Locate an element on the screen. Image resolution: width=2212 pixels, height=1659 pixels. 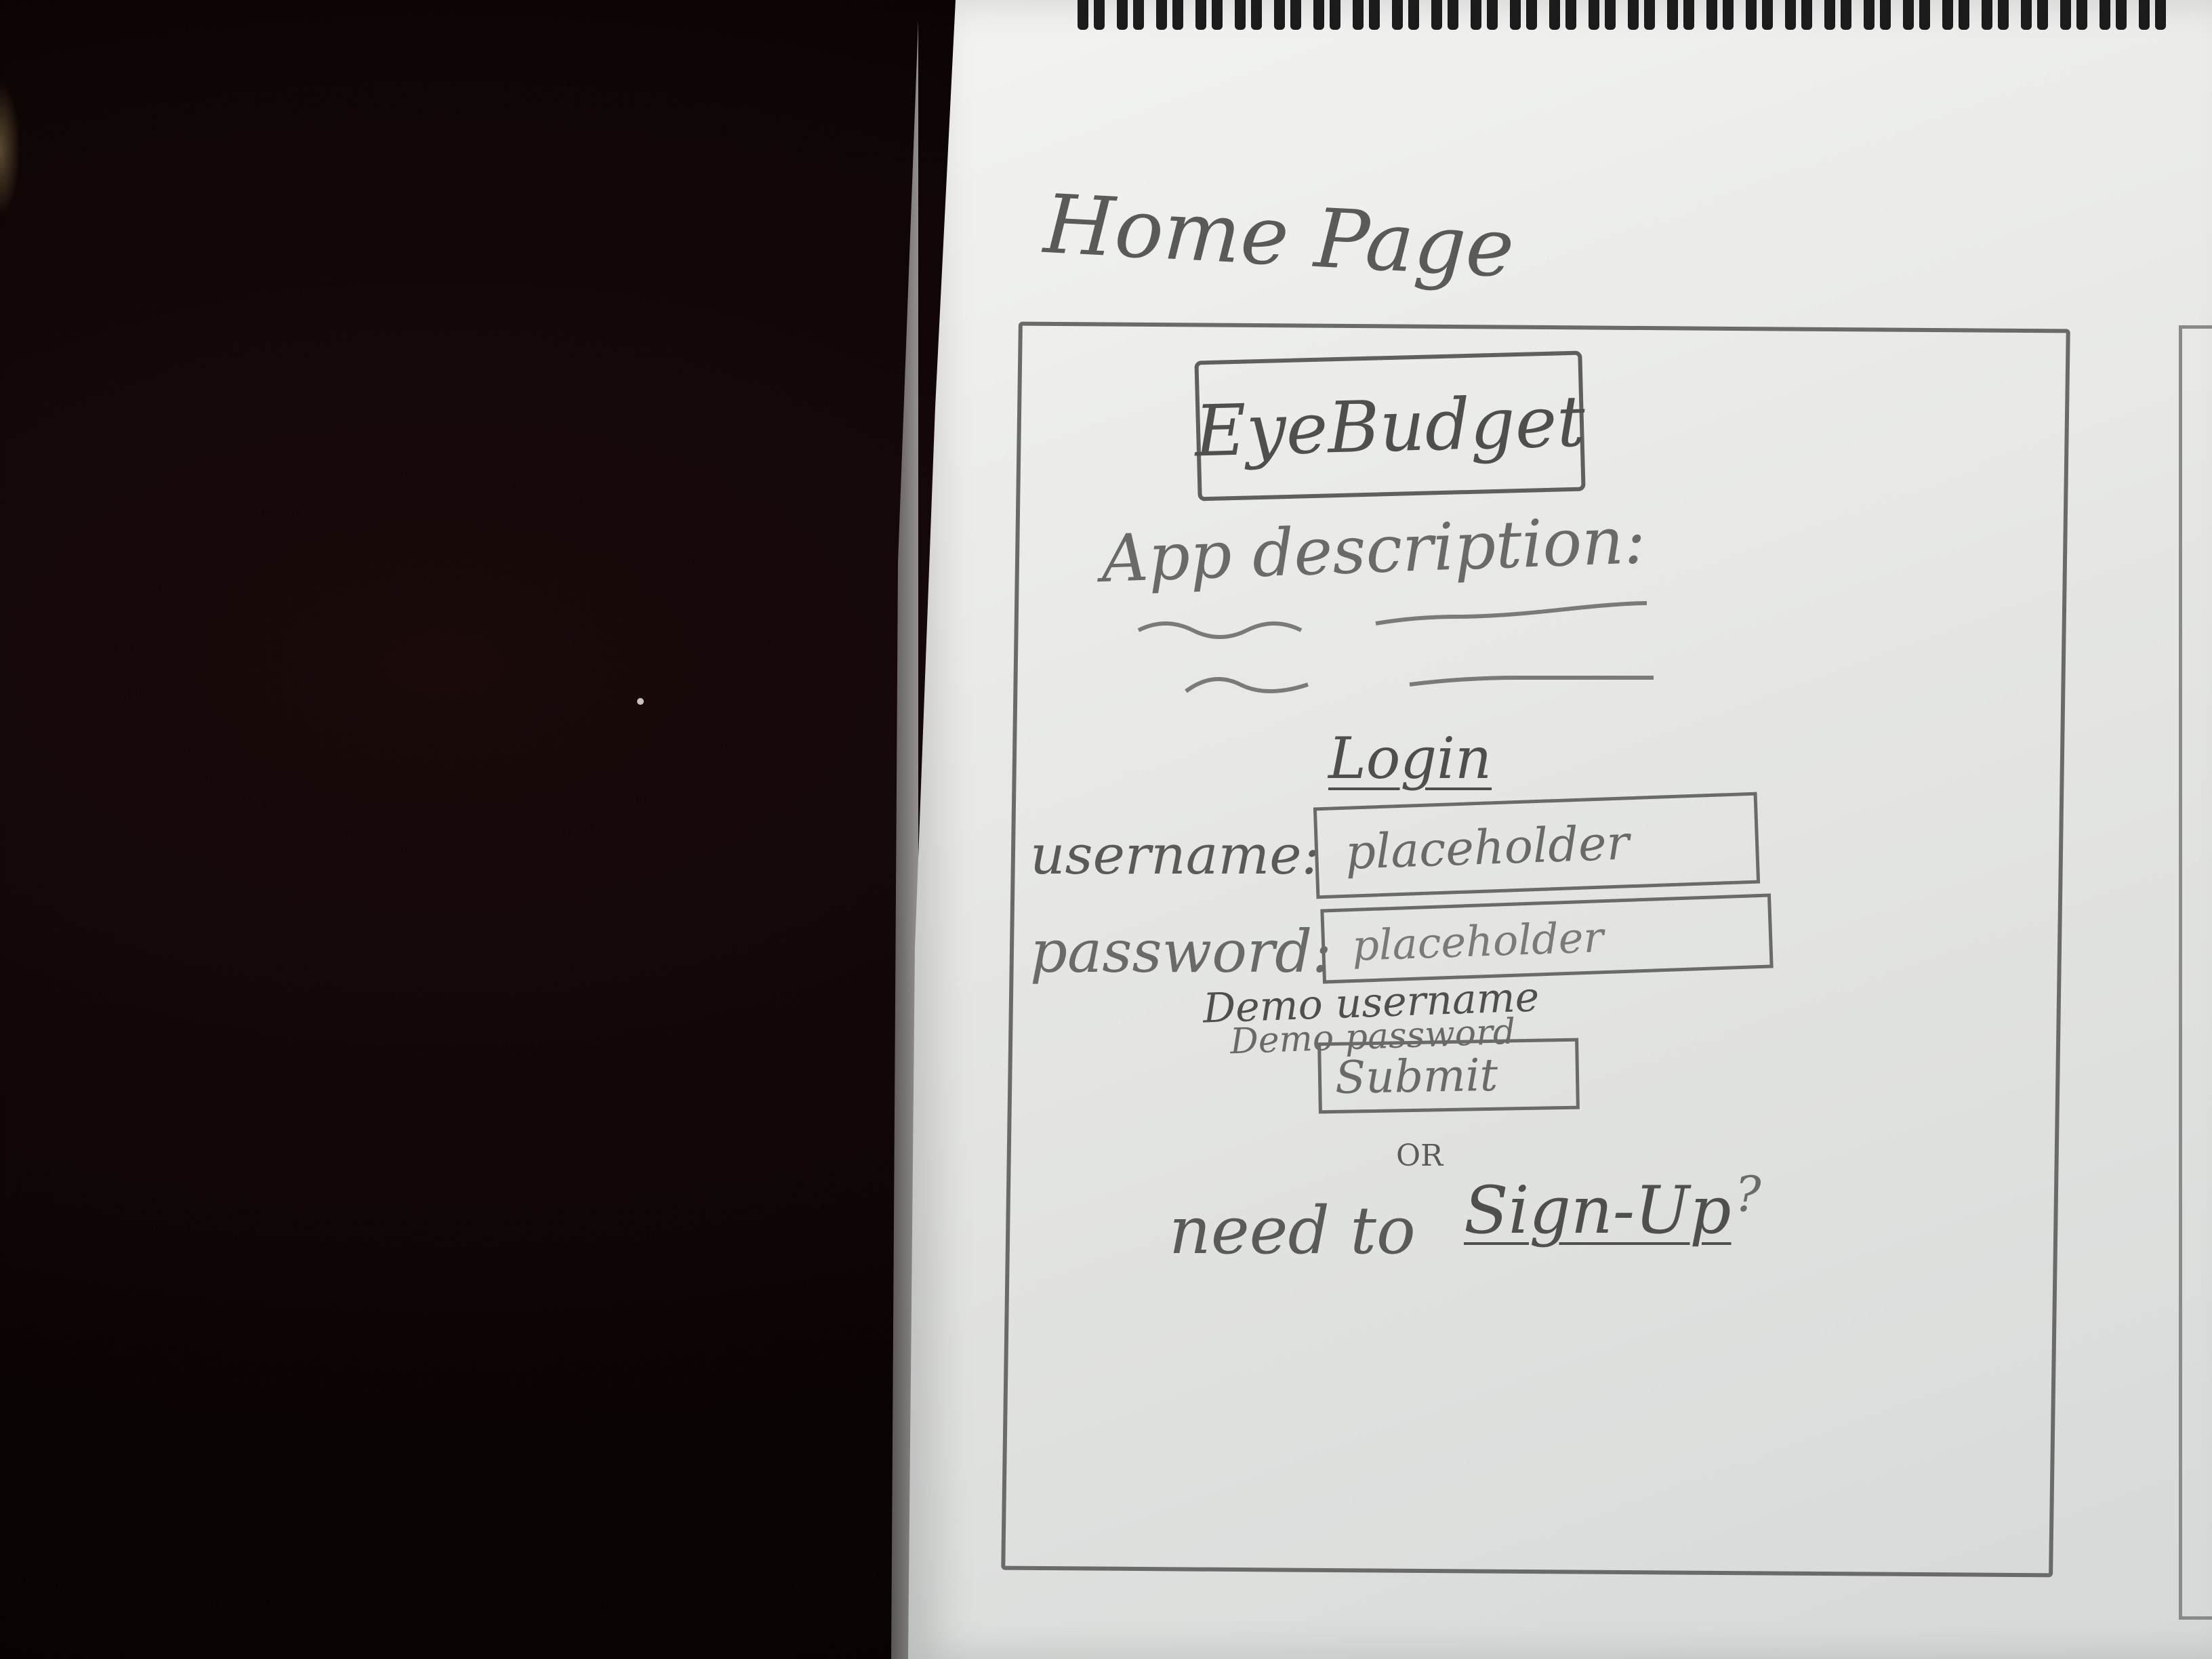
adjacent-page-frame is located at coordinates (2196, 972).